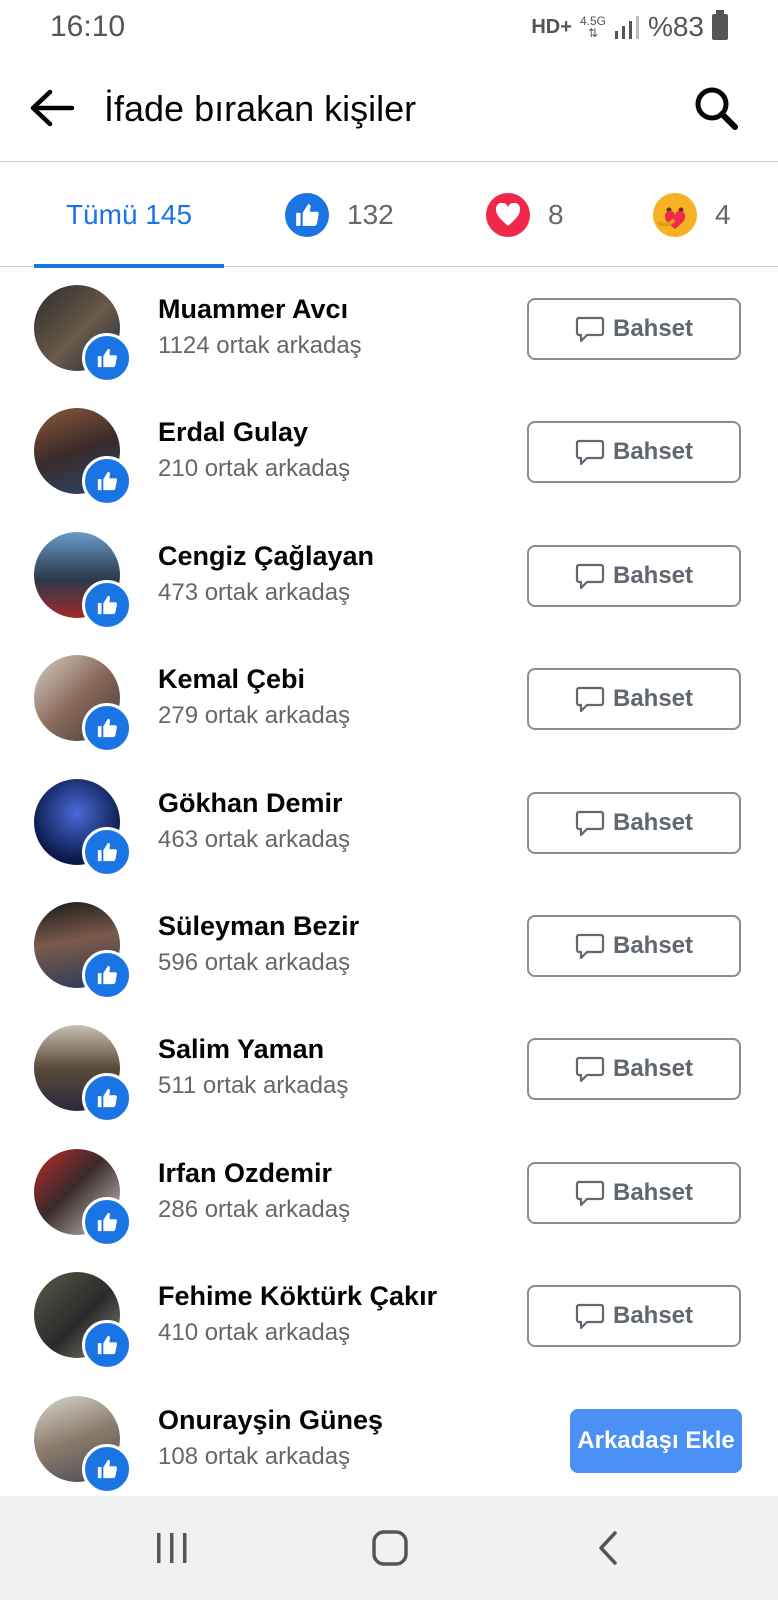 The height and width of the screenshot is (1600, 778). Describe the element at coordinates (370, 214) in the screenshot. I see `like-count: 132` at that location.